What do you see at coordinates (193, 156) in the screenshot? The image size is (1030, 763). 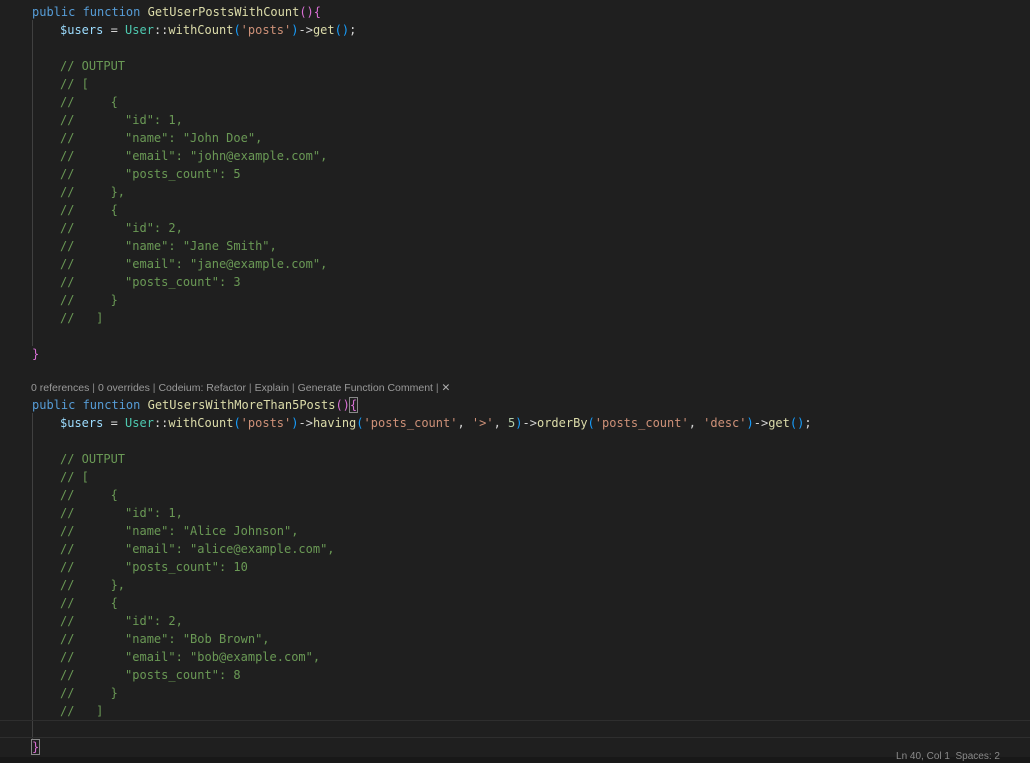 I see `comment-line: // "email": "john@example.com",` at bounding box center [193, 156].